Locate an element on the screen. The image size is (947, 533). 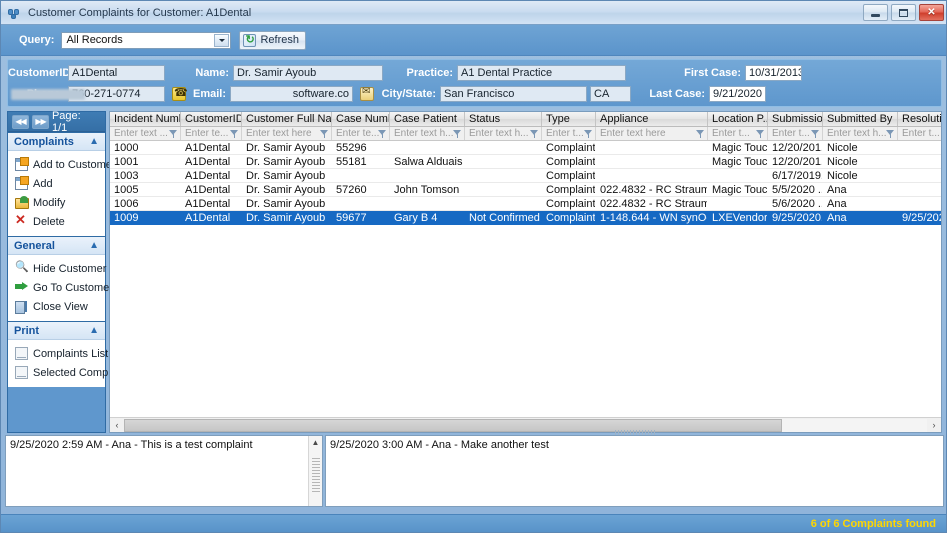
grid-column-header: Resolution. is located at coordinates (919, 119).